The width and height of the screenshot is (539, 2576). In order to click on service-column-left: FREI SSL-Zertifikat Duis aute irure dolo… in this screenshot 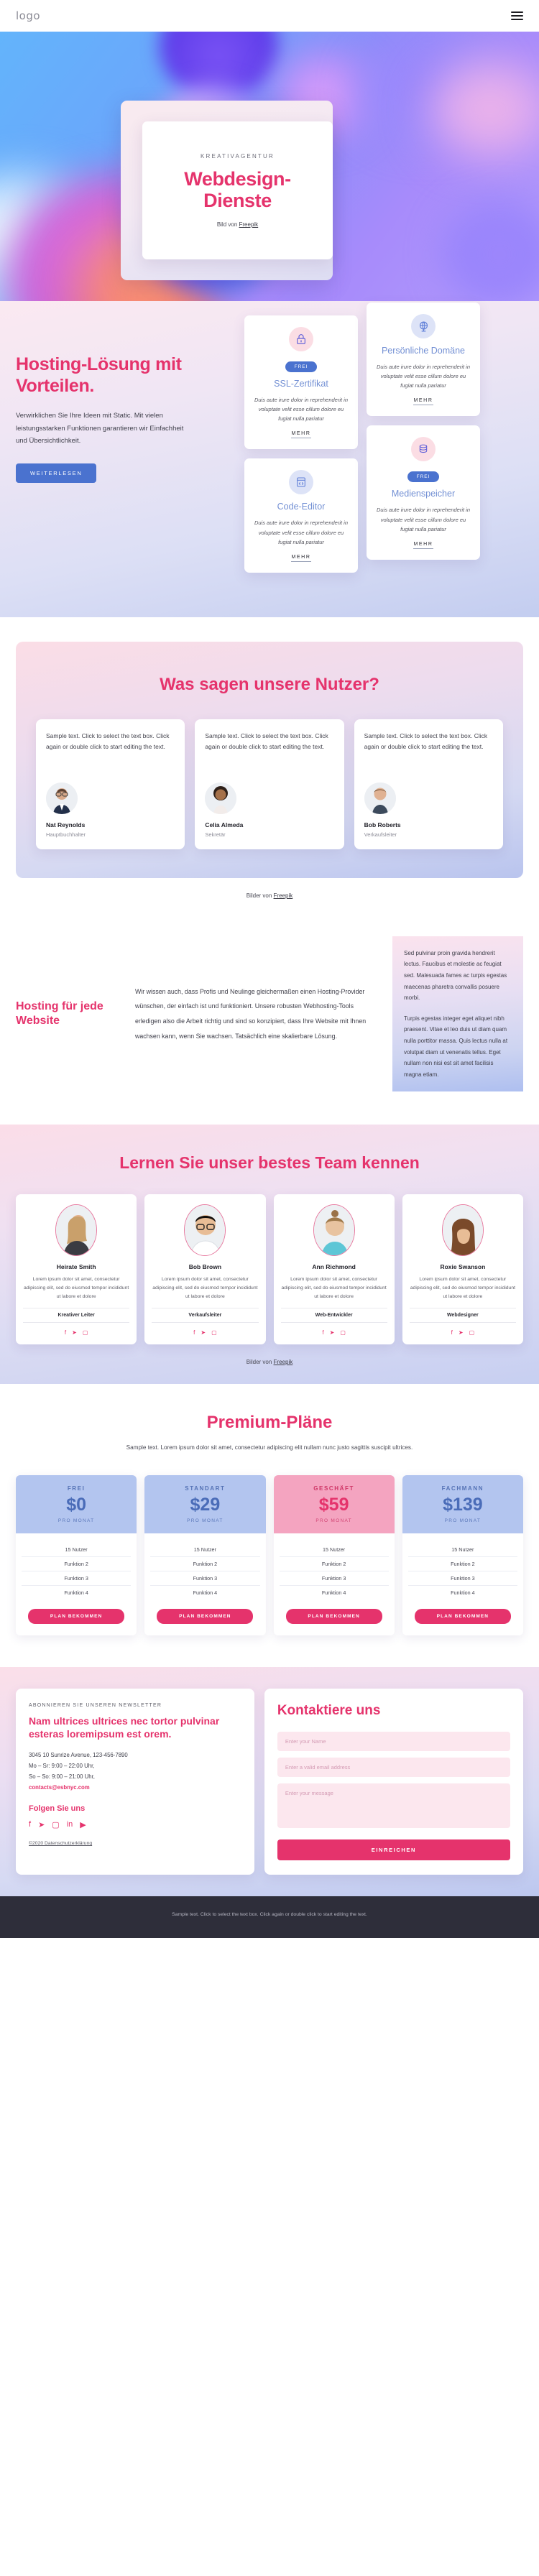, I will do `click(301, 444)`.